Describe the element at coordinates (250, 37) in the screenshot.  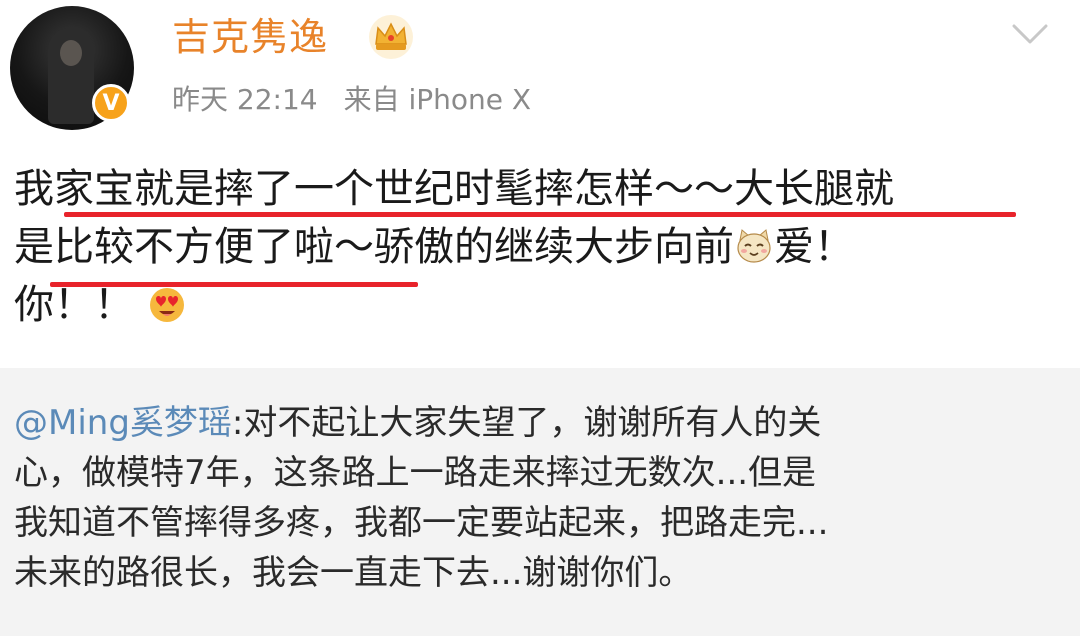
I see `username: 吉克隽逸` at that location.